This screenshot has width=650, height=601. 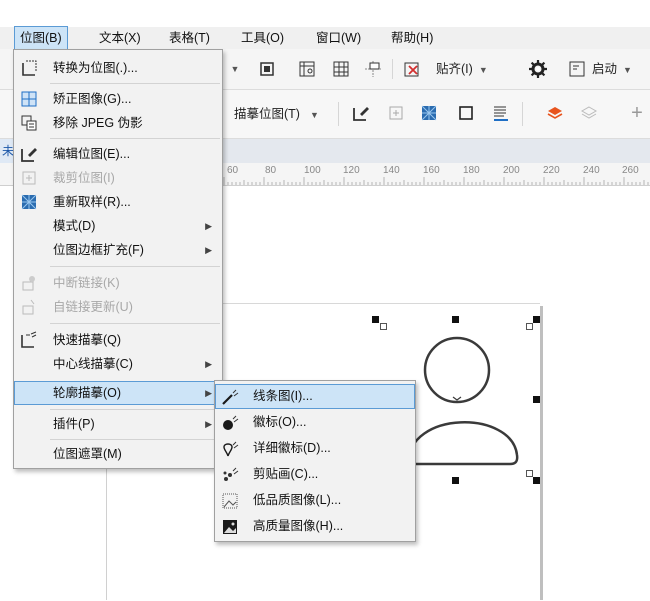 I want to click on menu-item-outline-trace: 轮廓描摹(O) ▶, so click(x=118, y=393).